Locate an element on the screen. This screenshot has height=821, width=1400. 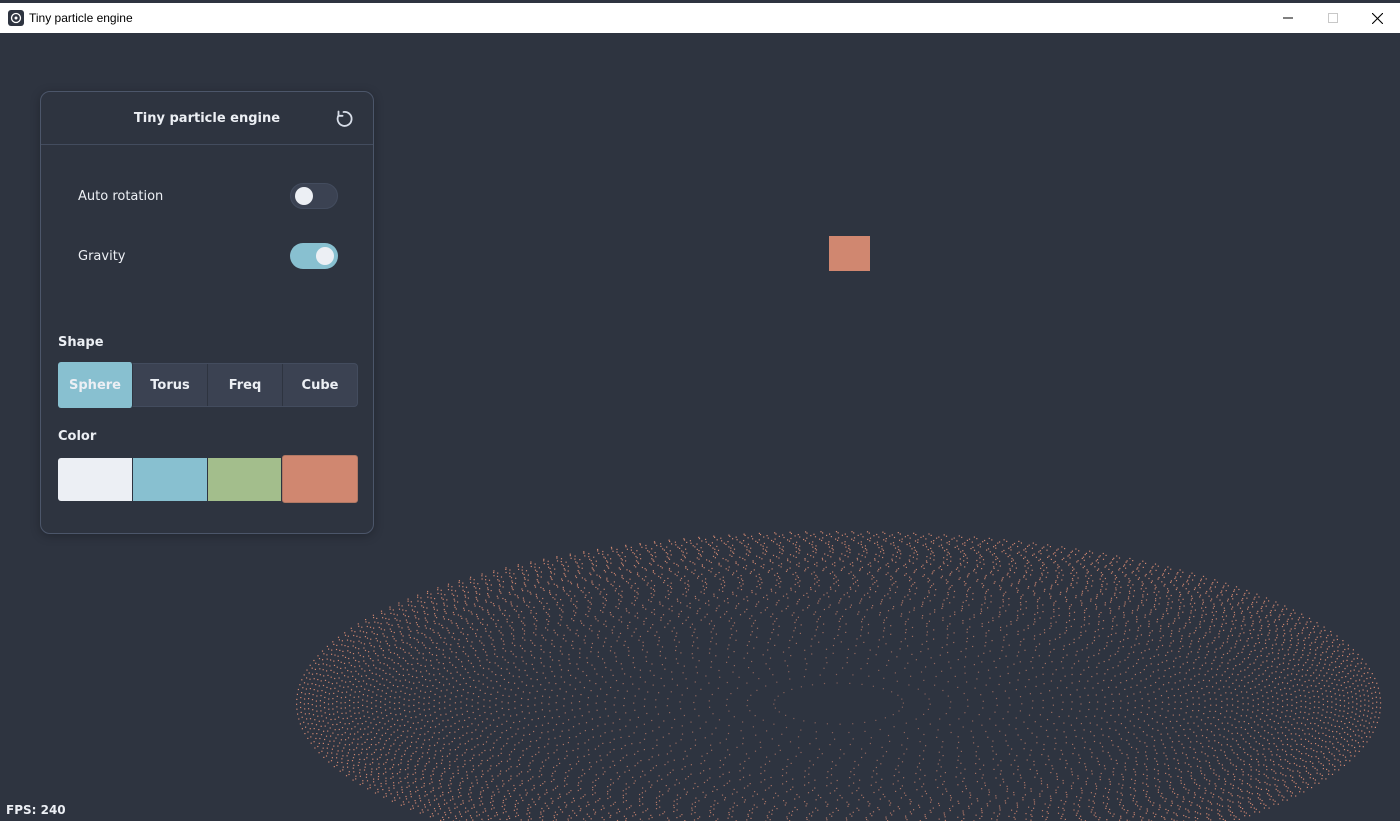
title-bar: Tiny particle engine is located at coordinates (700, 16).